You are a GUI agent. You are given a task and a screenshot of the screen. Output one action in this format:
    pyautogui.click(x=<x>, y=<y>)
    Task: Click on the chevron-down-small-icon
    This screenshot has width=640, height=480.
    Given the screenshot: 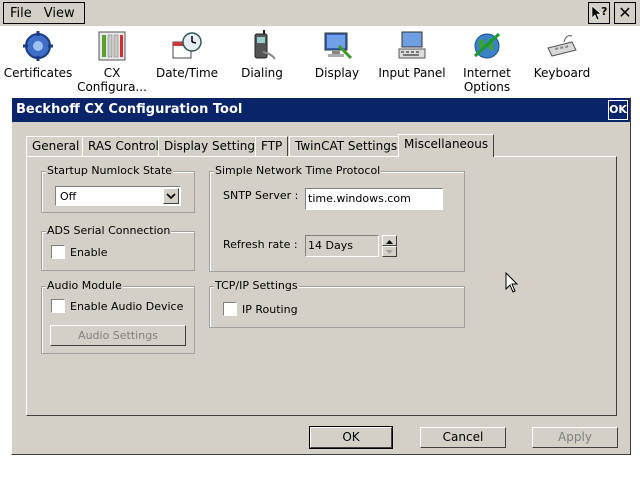 What is the action you would take?
    pyautogui.click(x=389, y=252)
    